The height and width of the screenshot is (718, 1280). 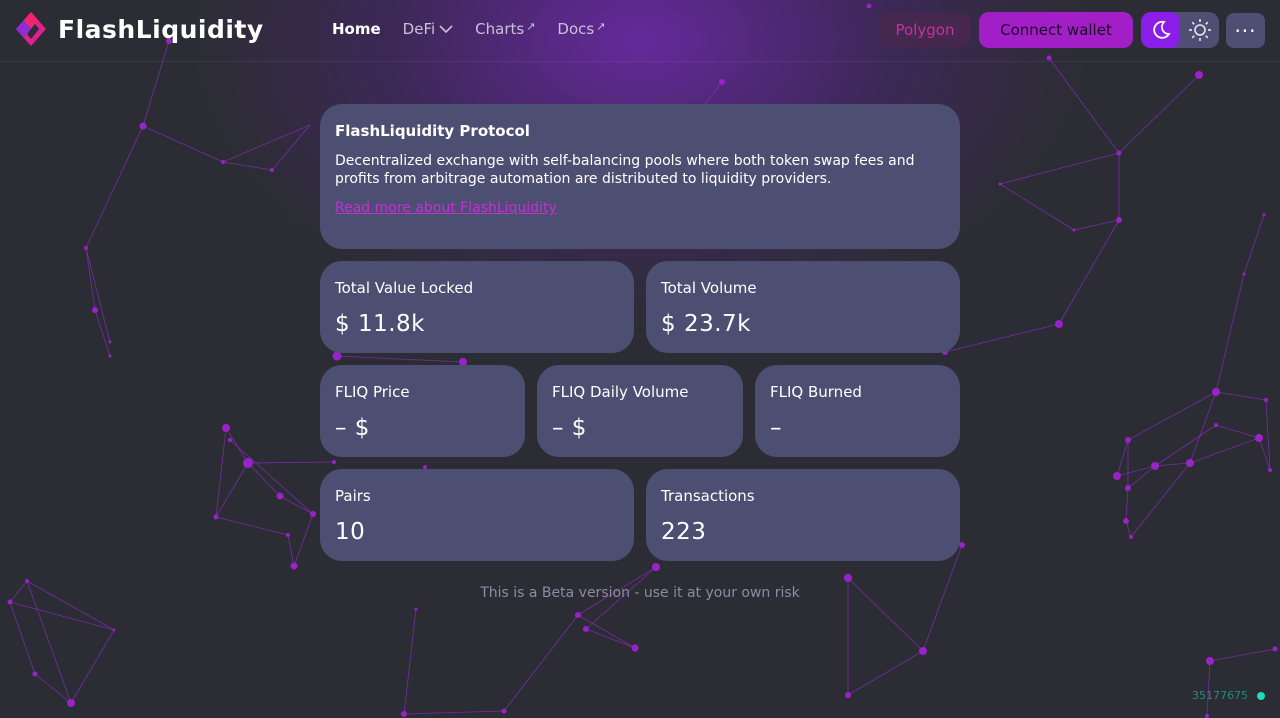 I want to click on fliq-daily-volume-value: – $, so click(x=569, y=428).